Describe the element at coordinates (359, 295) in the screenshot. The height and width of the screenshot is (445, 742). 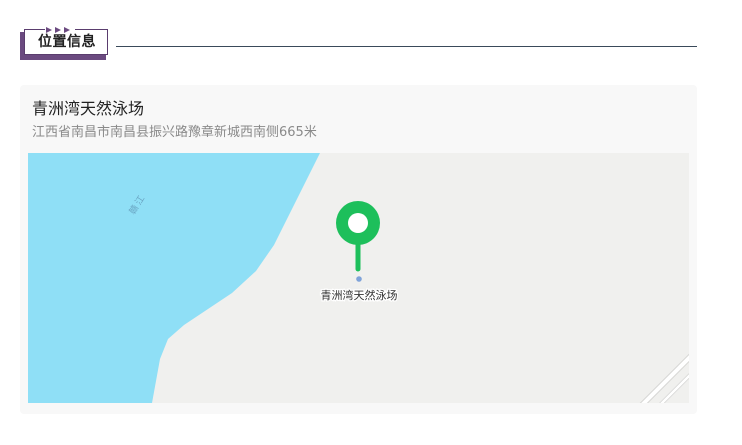
I see `map-marker-label: 青洲湾天然泳场` at that location.